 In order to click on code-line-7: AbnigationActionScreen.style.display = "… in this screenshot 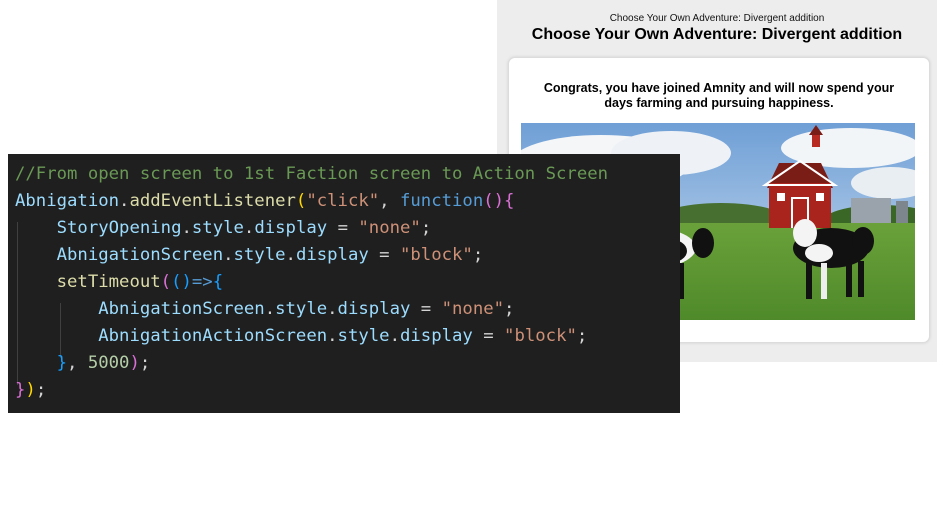, I will do `click(301, 336)`.